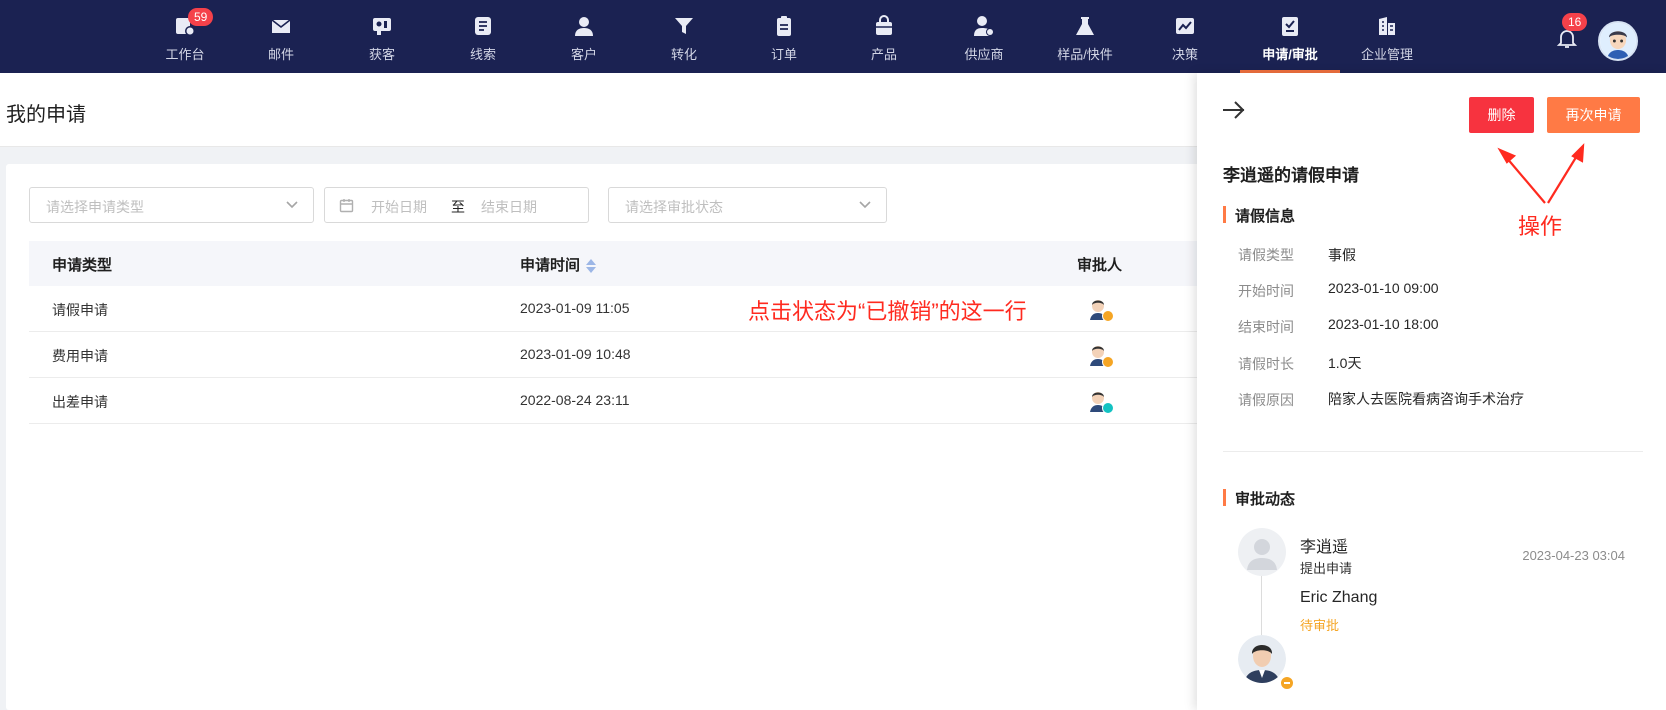 Image resolution: width=1666 pixels, height=710 pixels. Describe the element at coordinates (381, 54) in the screenshot. I see `nav-label: 获客` at that location.